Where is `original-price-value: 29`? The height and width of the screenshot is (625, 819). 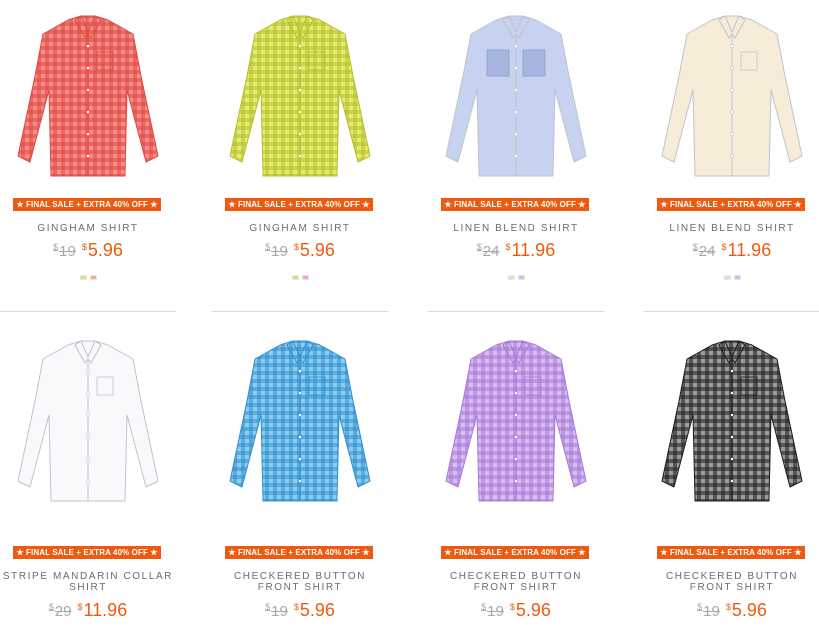
original-price-value: 29 is located at coordinates (63, 611).